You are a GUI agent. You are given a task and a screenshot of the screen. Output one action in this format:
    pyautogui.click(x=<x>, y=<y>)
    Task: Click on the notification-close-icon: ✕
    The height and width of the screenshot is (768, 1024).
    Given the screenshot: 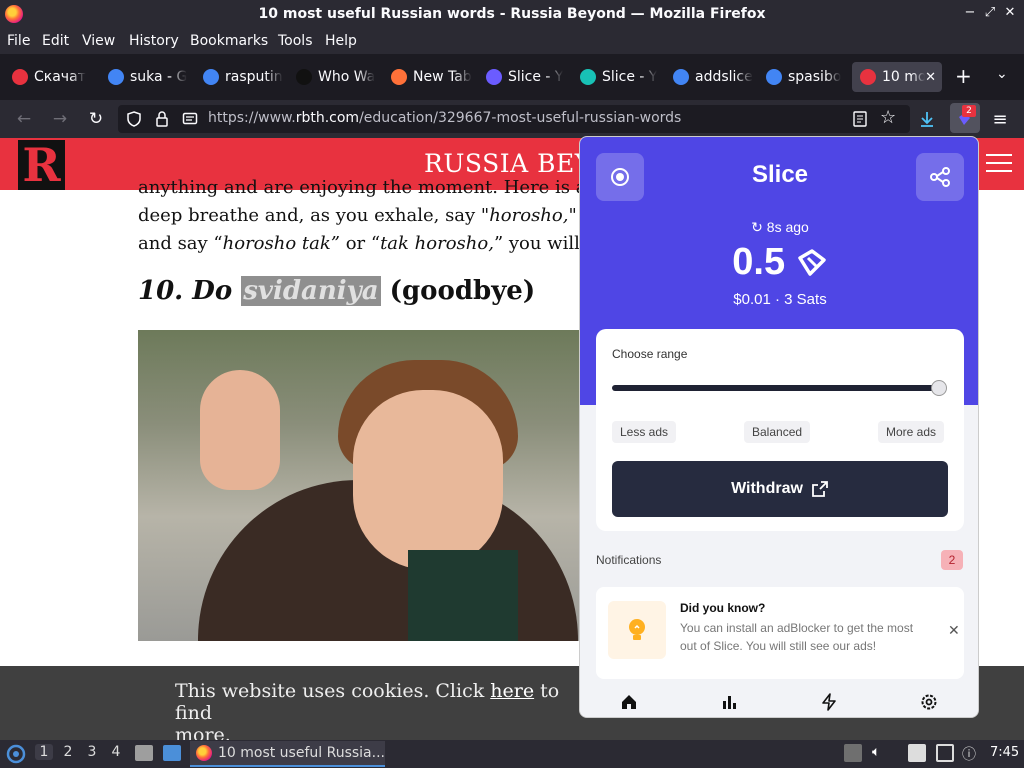 What is the action you would take?
    pyautogui.click(x=954, y=631)
    